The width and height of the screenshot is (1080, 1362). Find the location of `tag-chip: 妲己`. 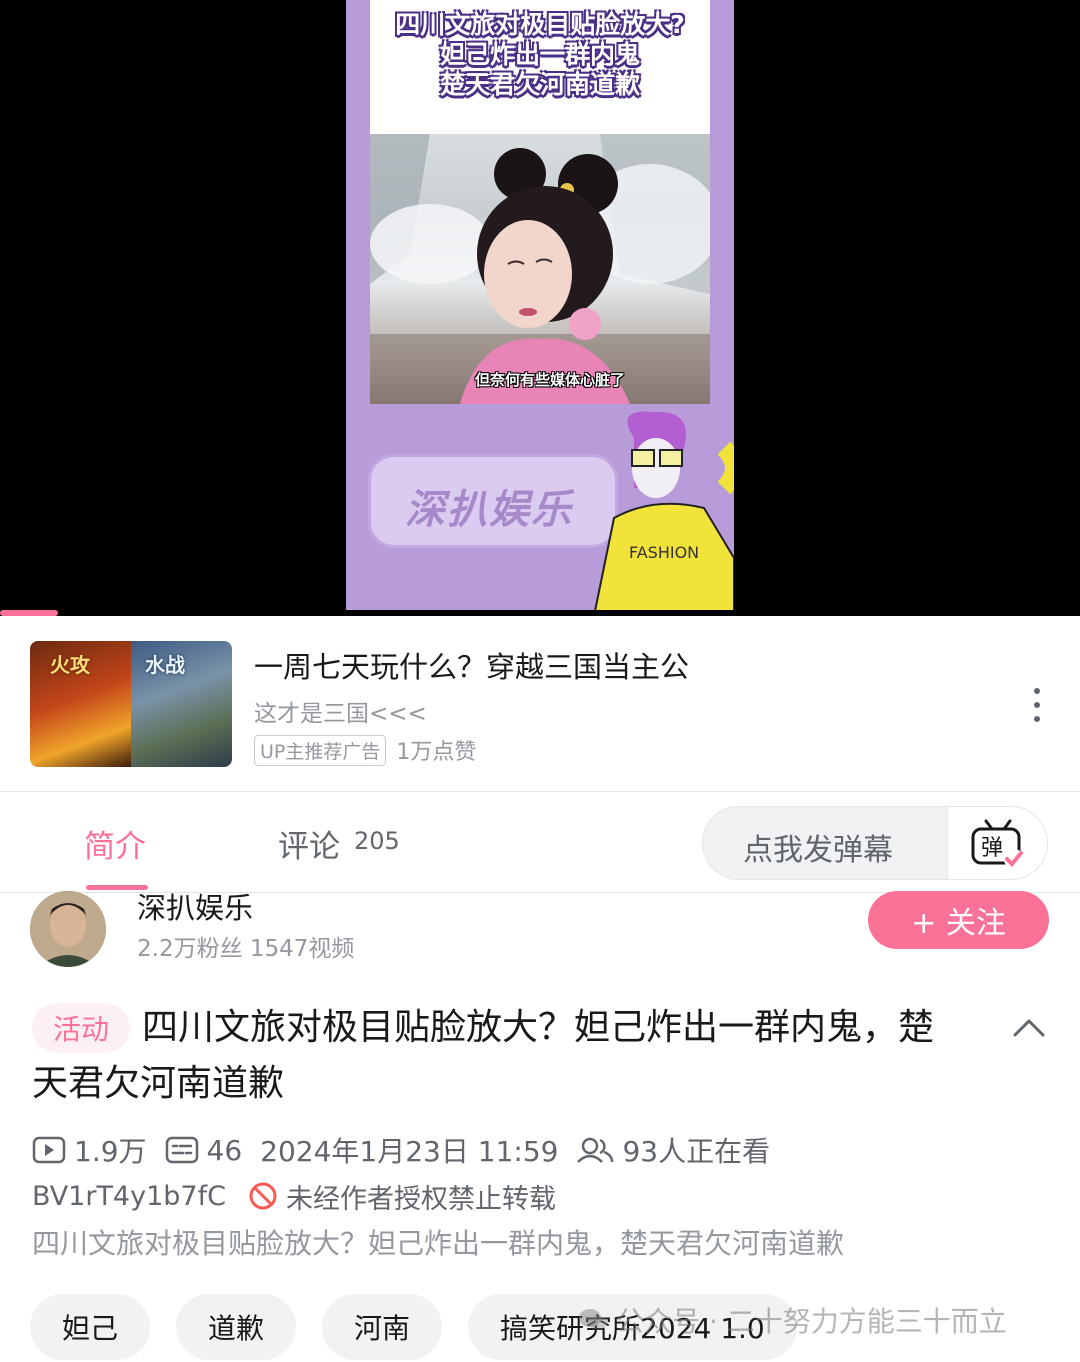

tag-chip: 妲己 is located at coordinates (90, 1327).